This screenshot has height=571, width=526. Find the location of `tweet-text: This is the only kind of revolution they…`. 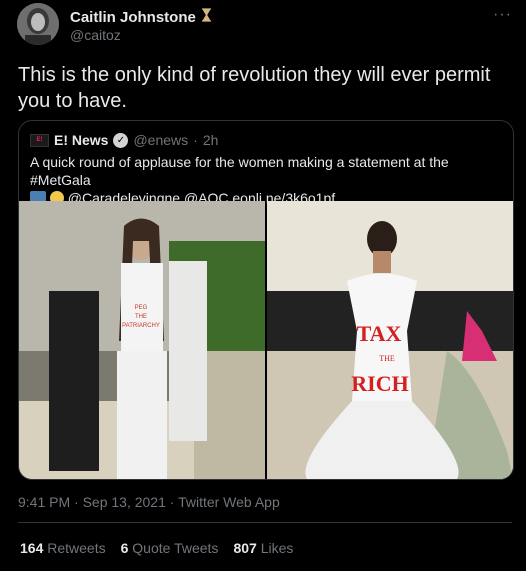

tweet-text: This is the only kind of revolution they… is located at coordinates (254, 88).